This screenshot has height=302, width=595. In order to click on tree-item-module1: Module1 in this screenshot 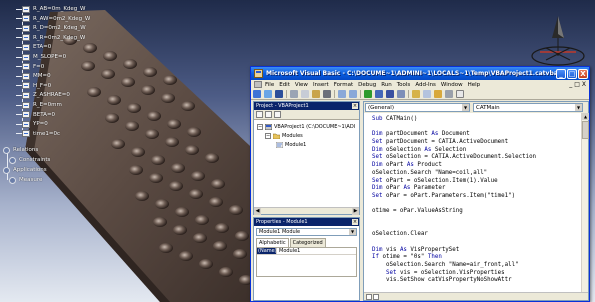, I will do `click(291, 145)`.